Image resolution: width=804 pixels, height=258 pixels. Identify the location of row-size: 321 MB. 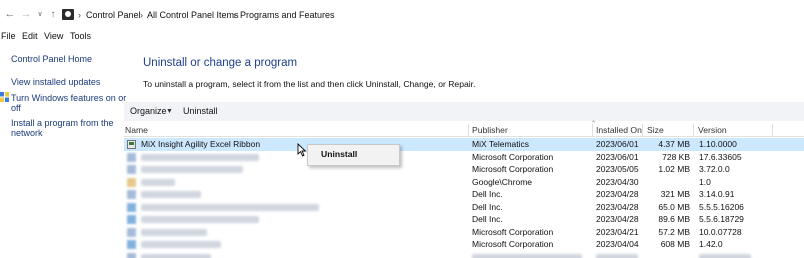
(675, 194).